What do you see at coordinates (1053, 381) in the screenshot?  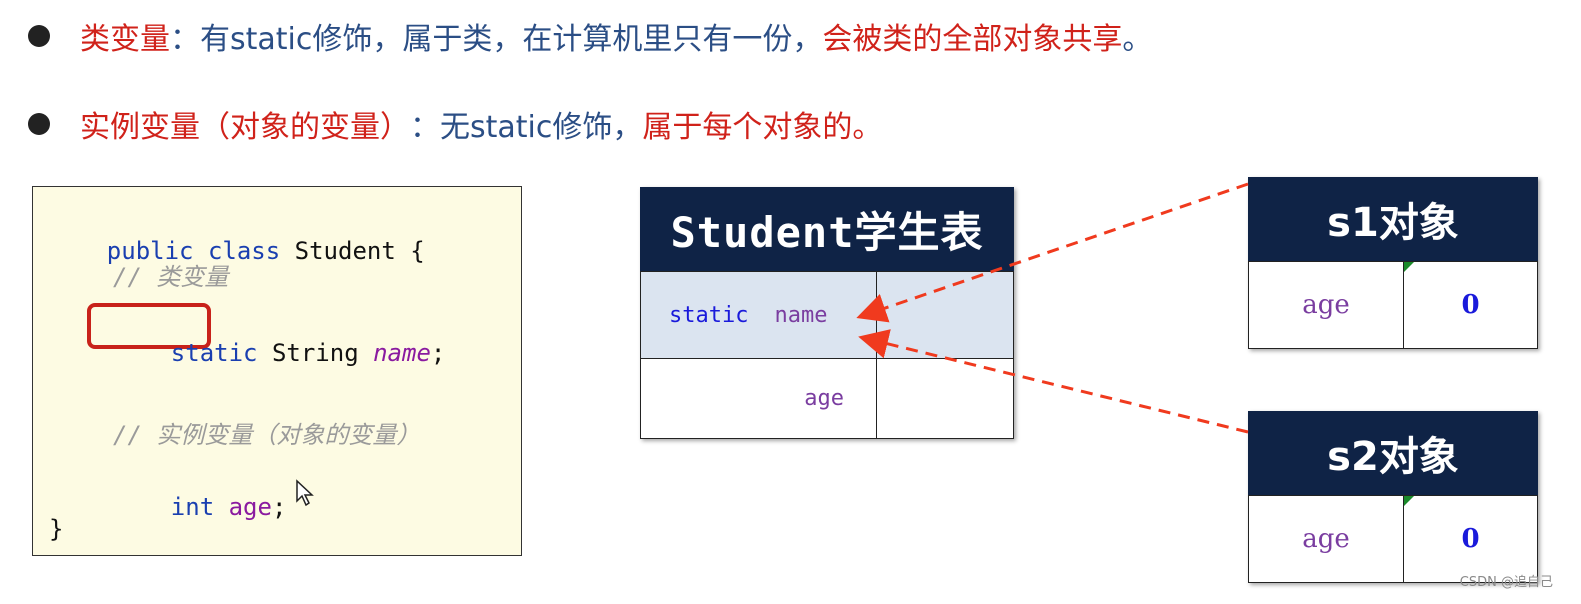 I see `arrow-s2-to-static-name` at bounding box center [1053, 381].